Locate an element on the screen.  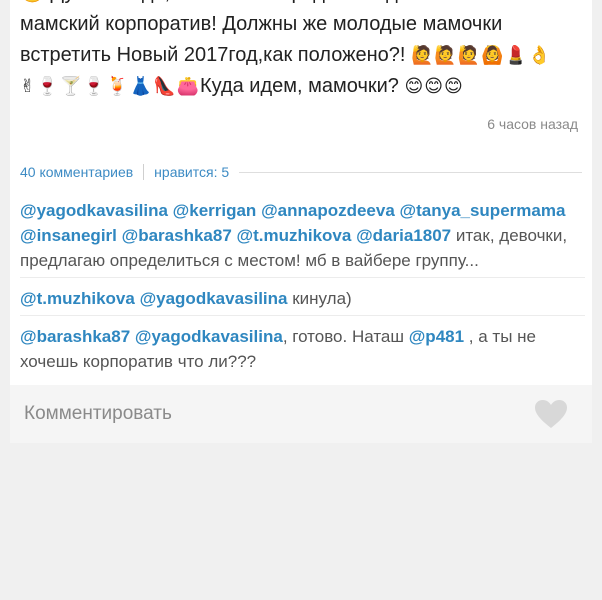
comment-bar: Комментировать is located at coordinates (301, 414).